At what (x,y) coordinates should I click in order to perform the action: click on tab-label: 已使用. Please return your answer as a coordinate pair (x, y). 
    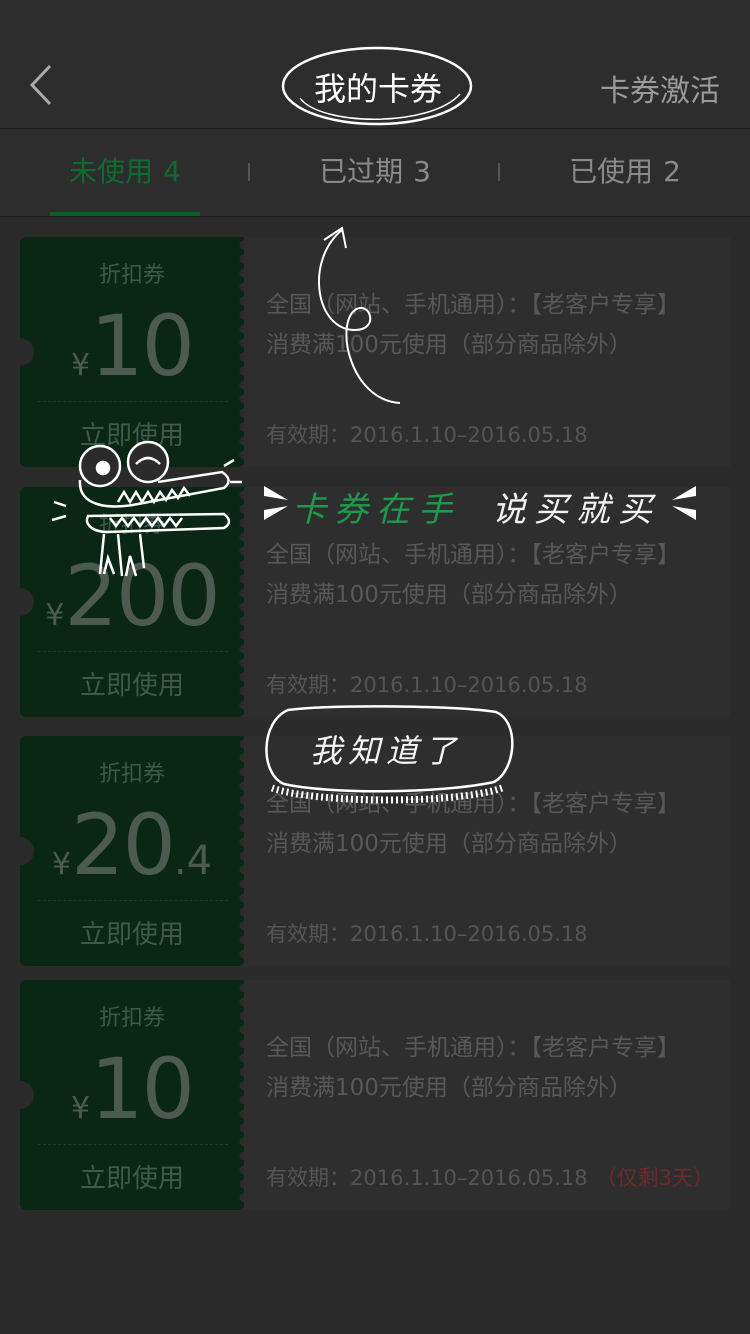
    Looking at the image, I should click on (611, 171).